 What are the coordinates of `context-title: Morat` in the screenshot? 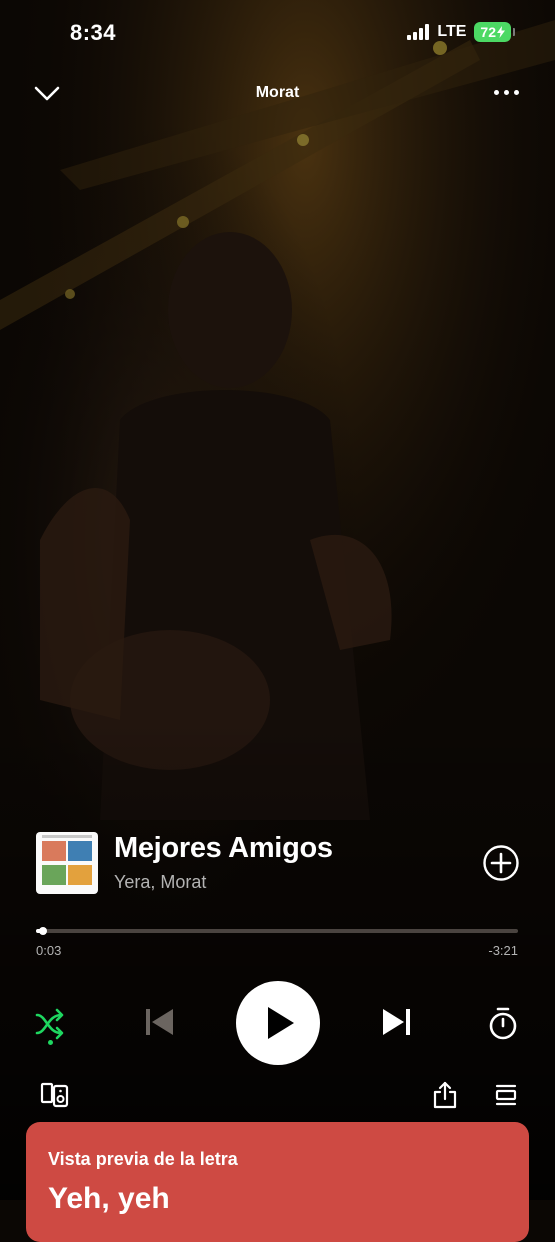 It's located at (277, 92).